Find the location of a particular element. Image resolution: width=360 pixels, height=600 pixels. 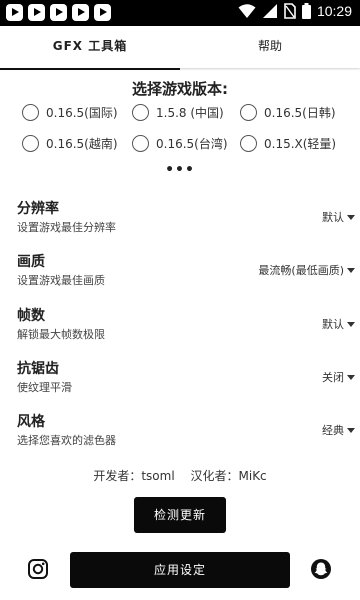

status-bar: 10:29 is located at coordinates (180, 13).